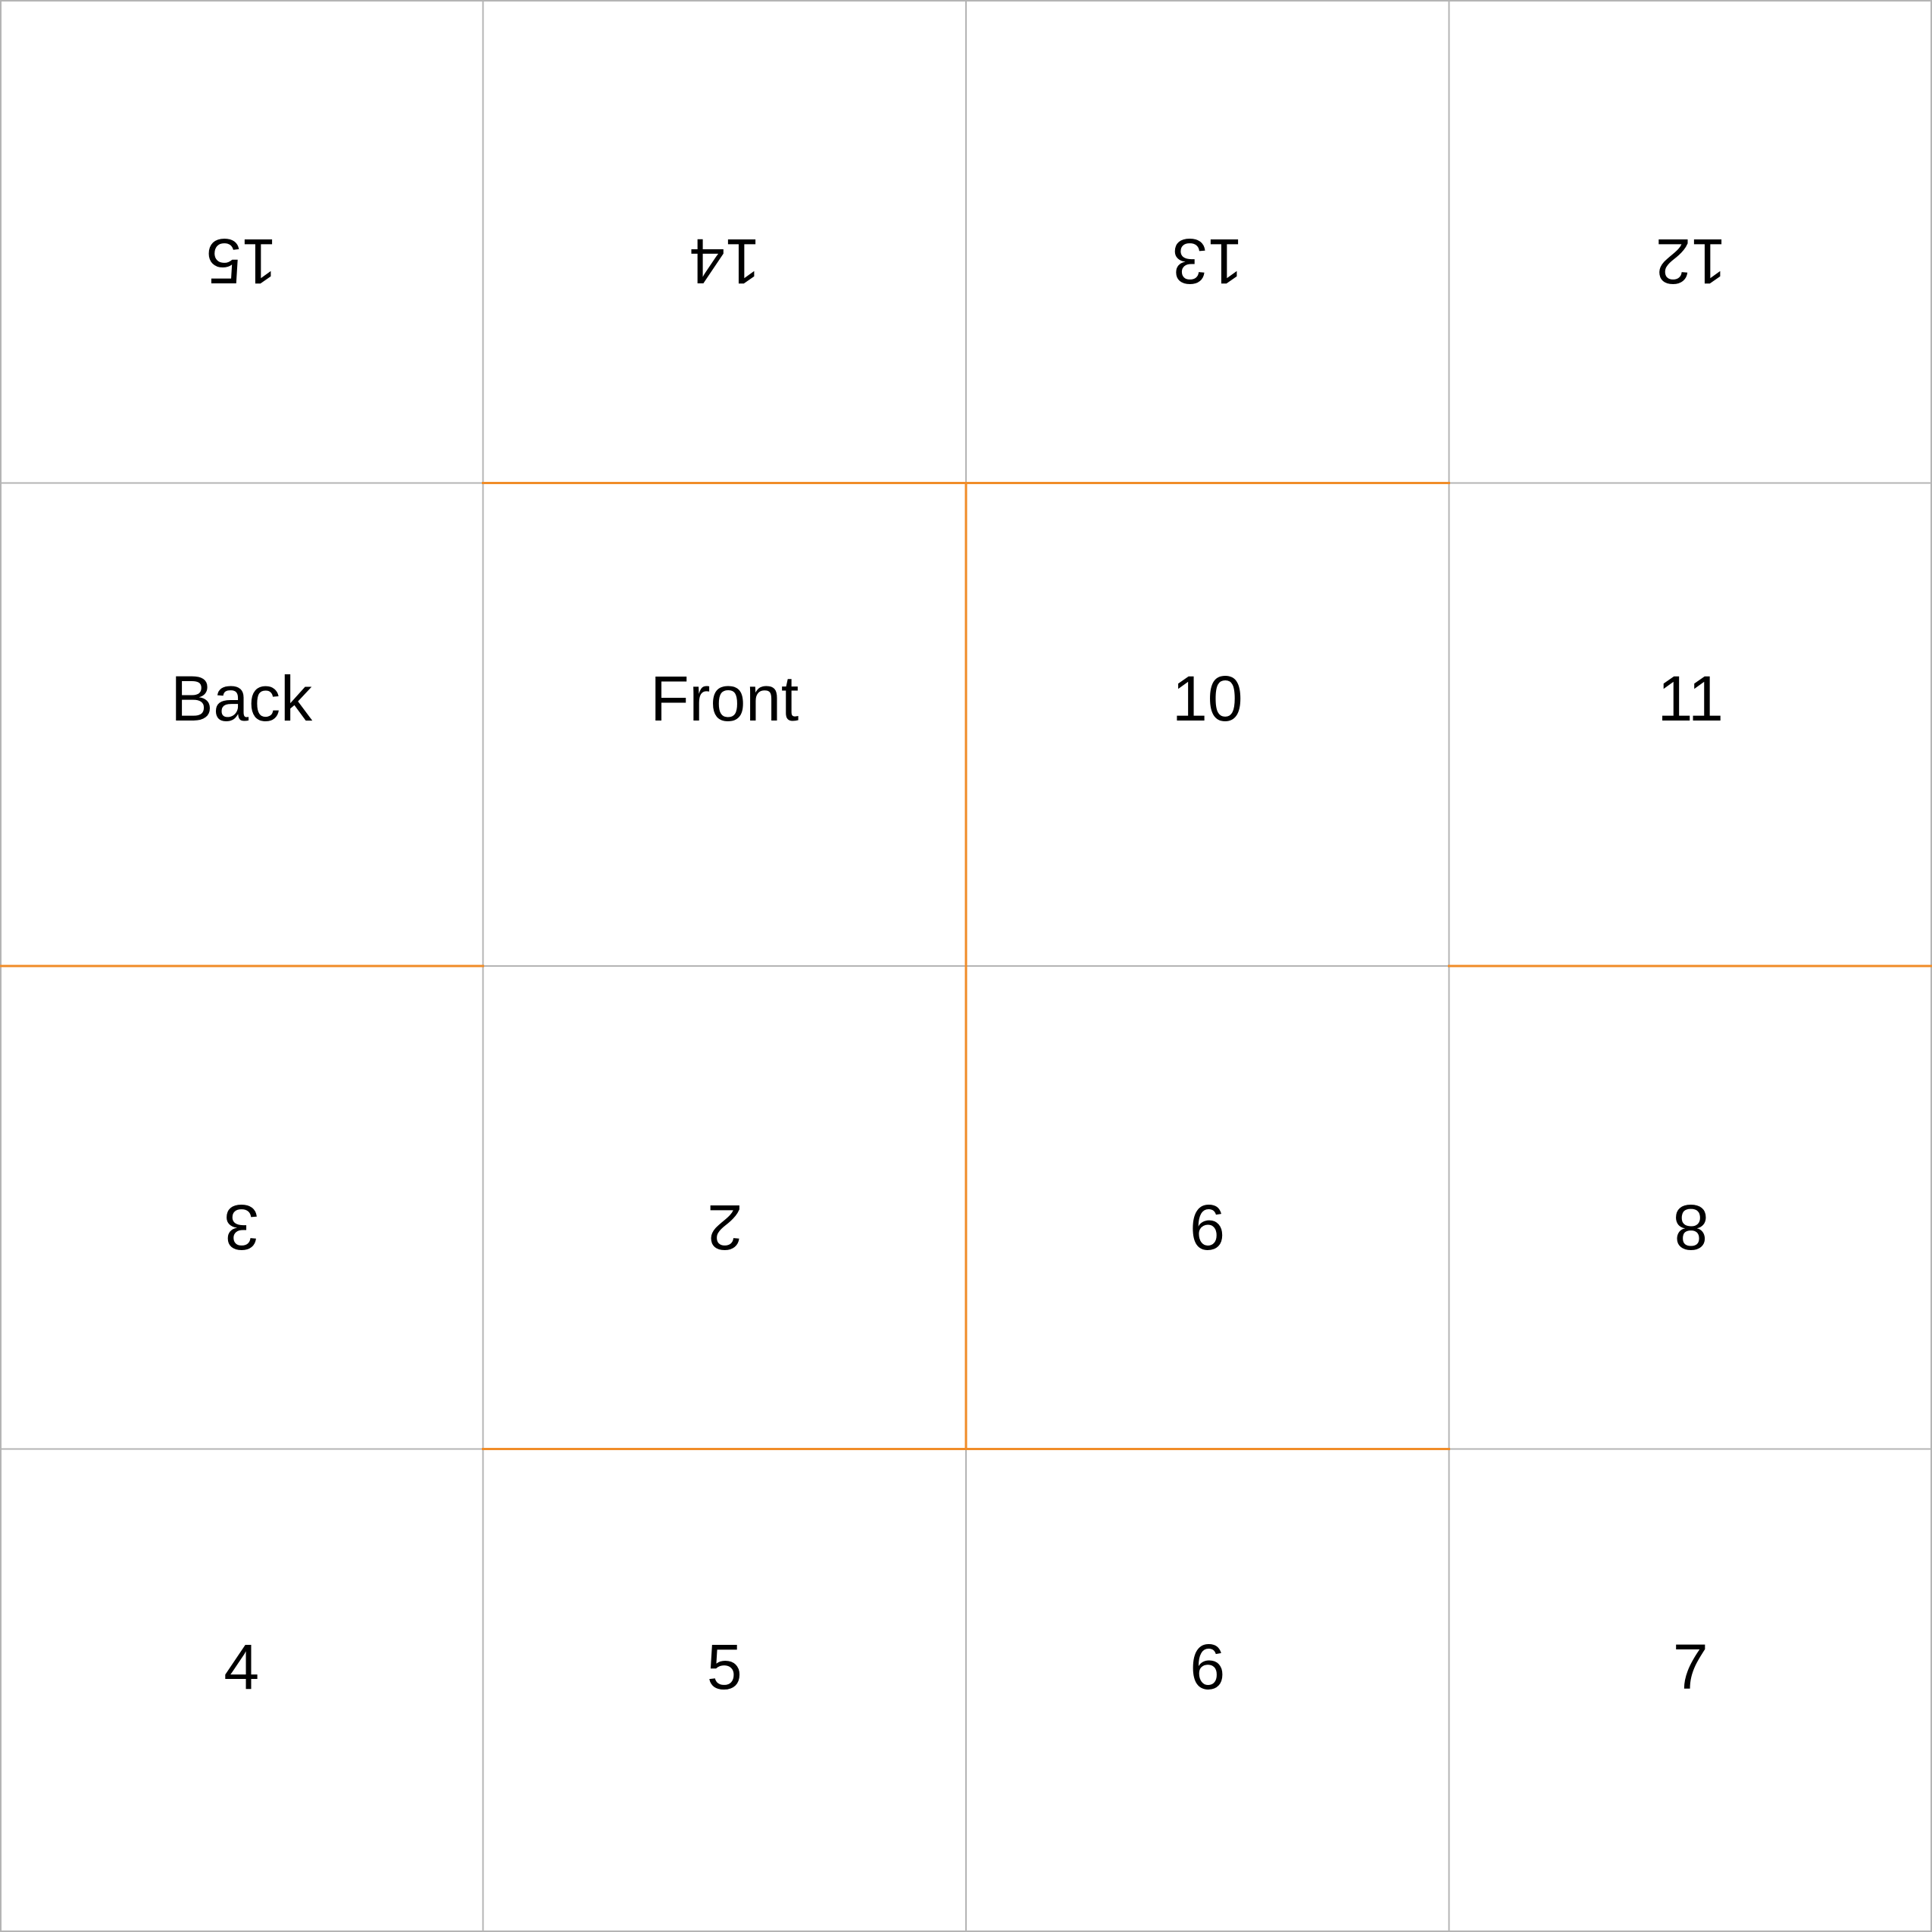  I want to click on page-label: 10, so click(1207, 699).